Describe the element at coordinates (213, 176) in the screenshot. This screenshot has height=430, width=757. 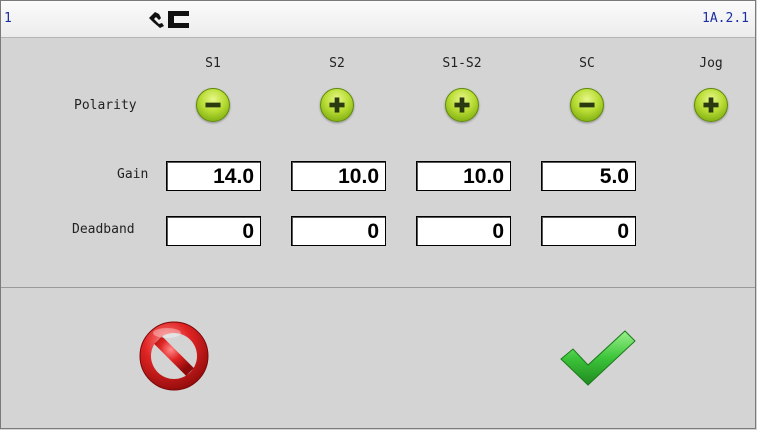
I see `gain-s1-field: 14.0` at that location.